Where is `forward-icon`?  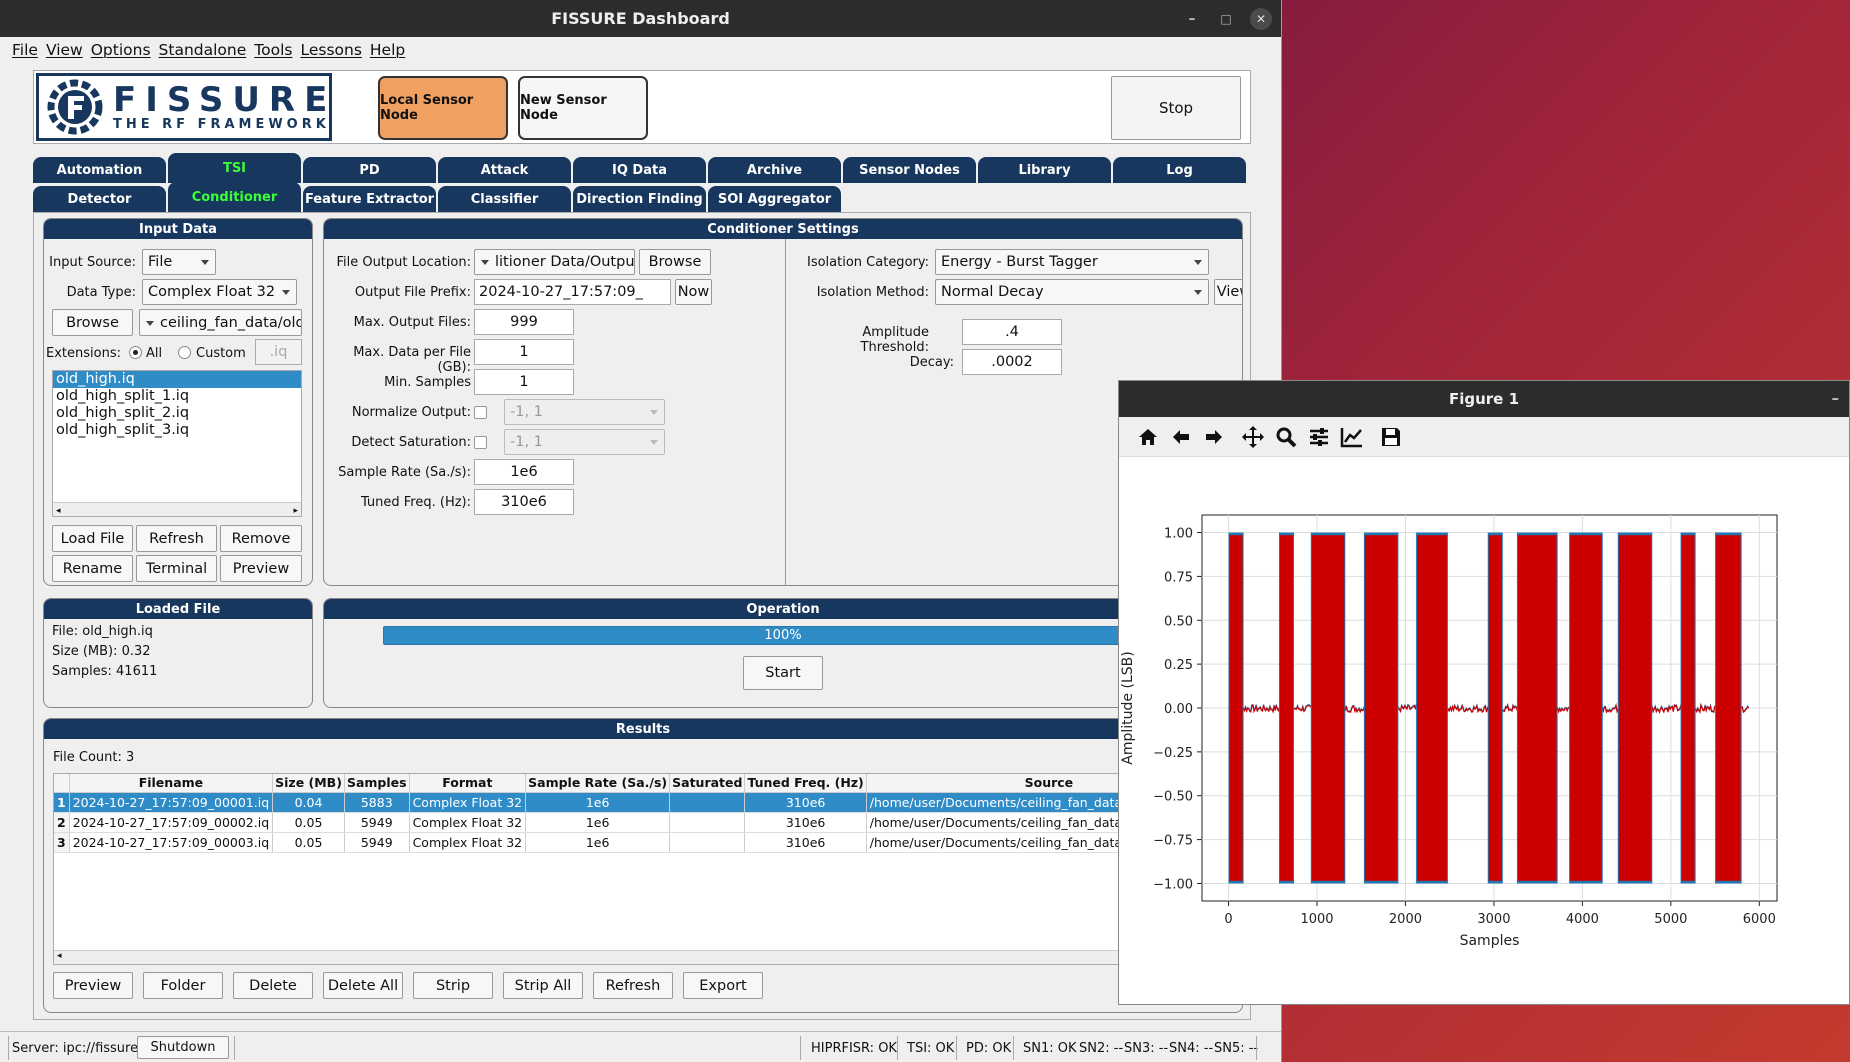
forward-icon is located at coordinates (1213, 436).